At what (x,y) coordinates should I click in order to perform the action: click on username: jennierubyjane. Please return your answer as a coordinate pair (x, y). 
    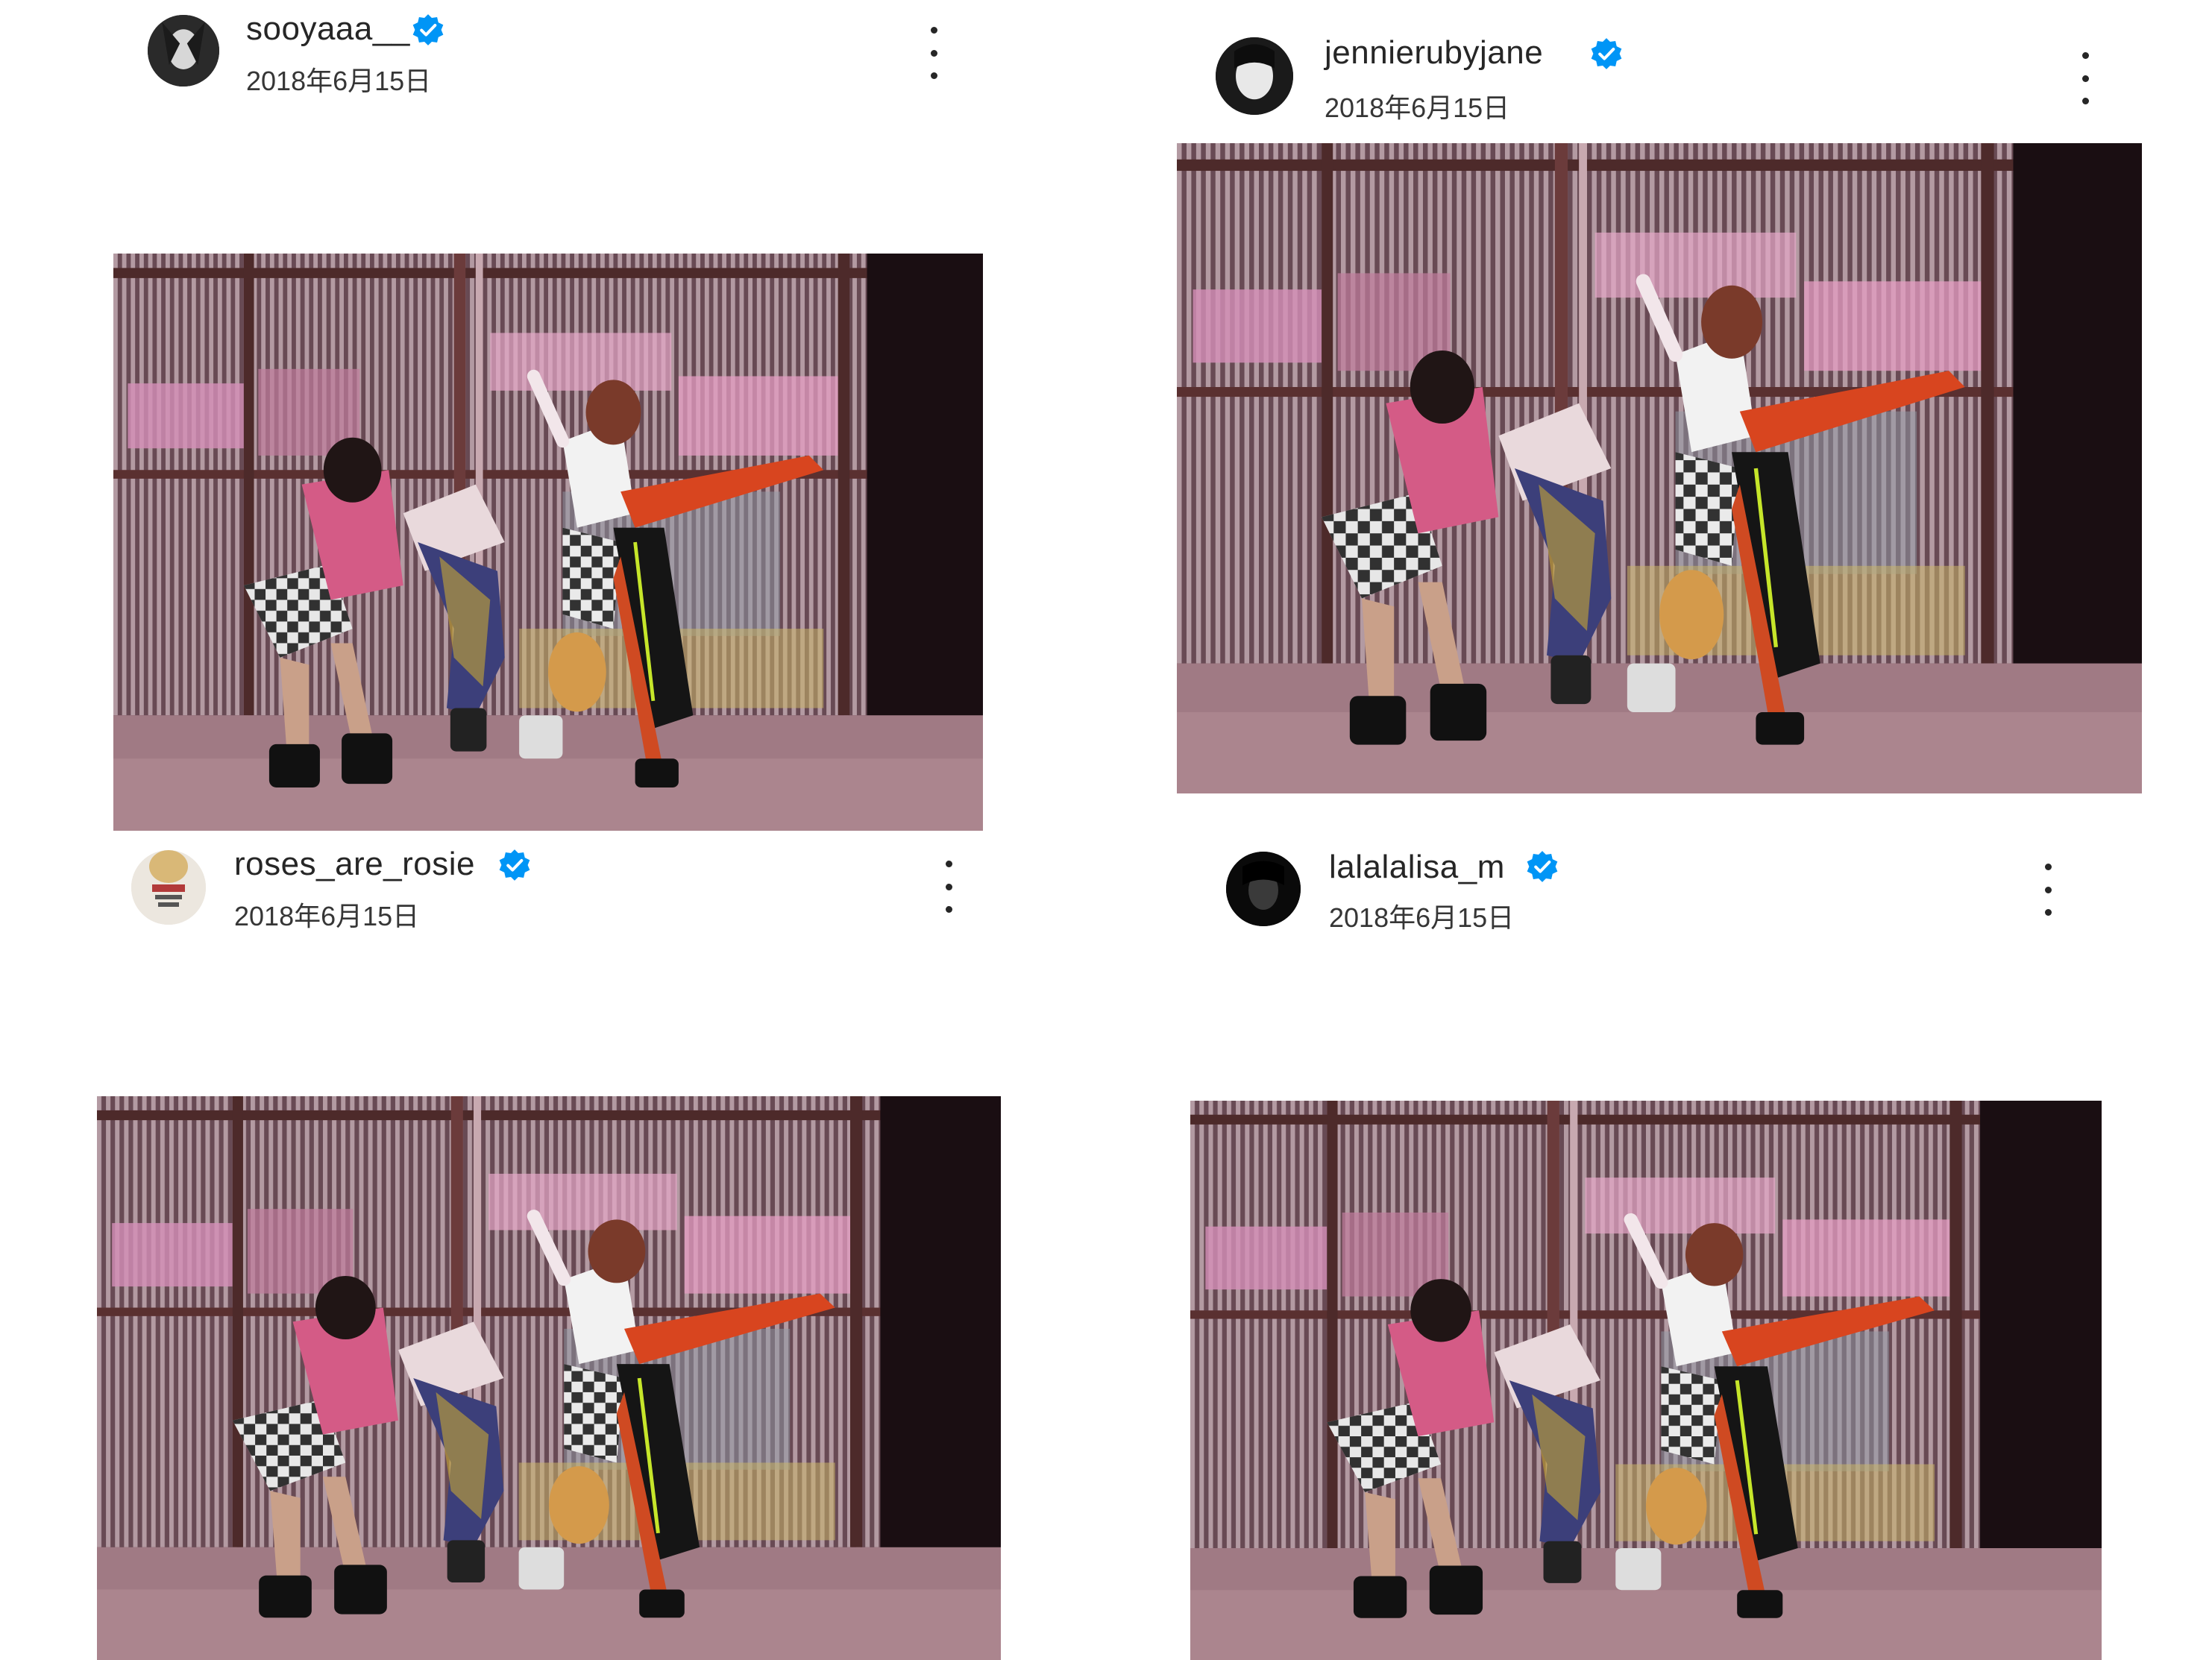
    Looking at the image, I should click on (1434, 53).